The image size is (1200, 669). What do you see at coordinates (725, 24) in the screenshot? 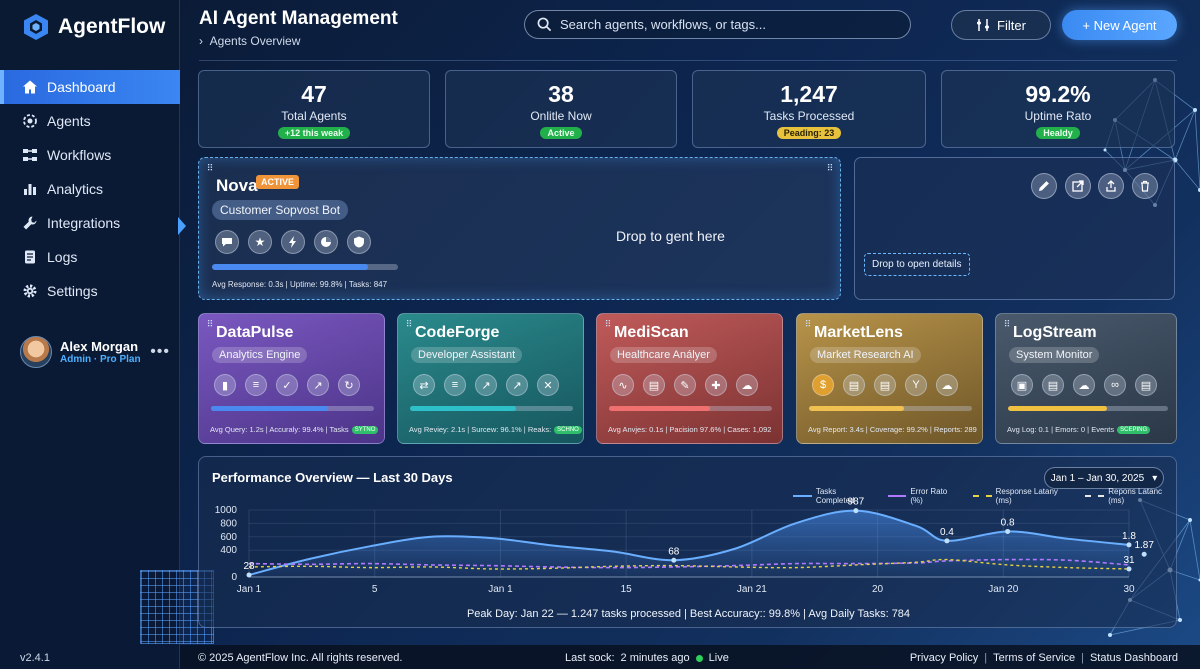
I see `search-input` at bounding box center [725, 24].